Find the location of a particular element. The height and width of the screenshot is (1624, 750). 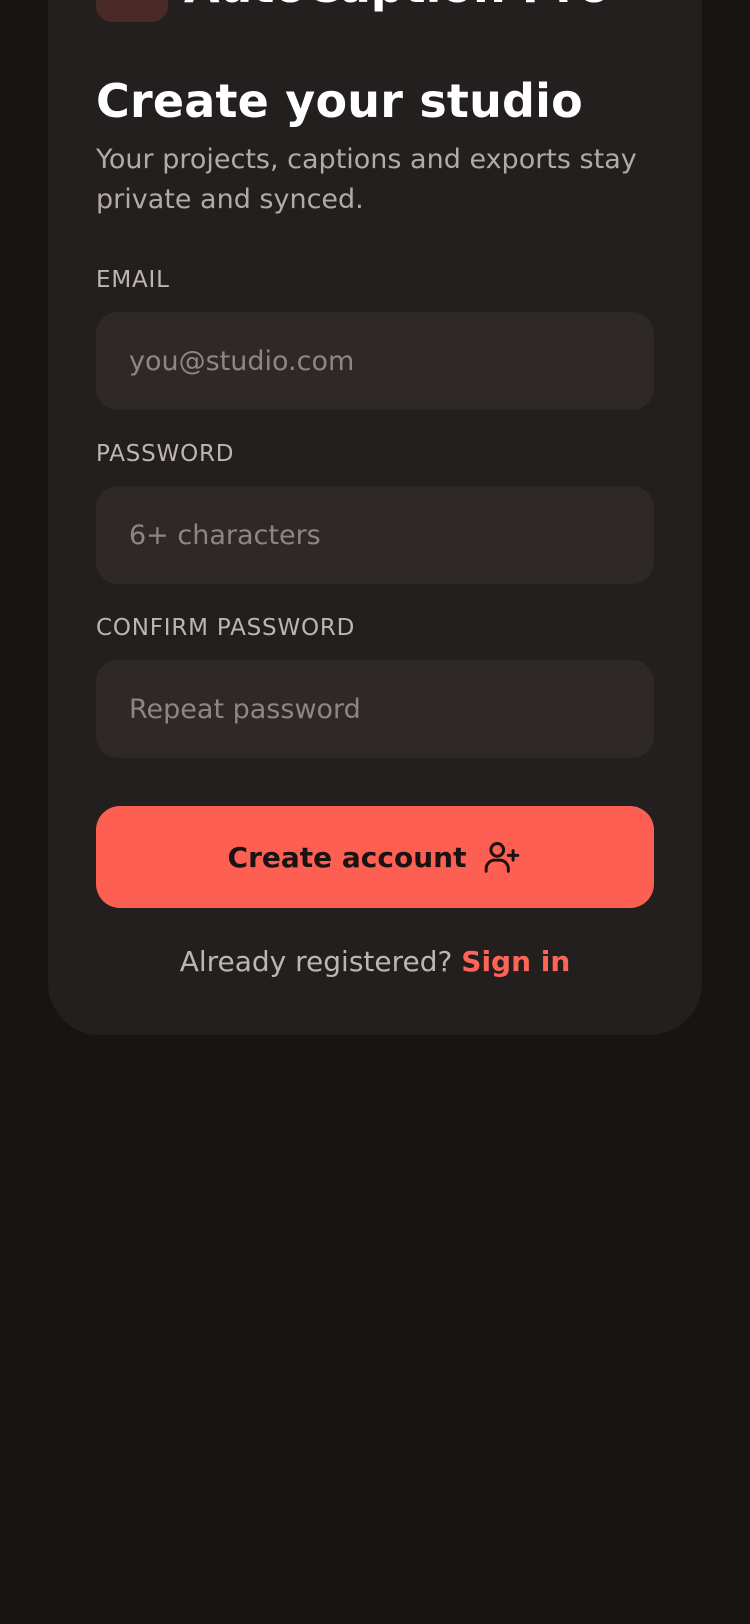

email-label: EMAIL is located at coordinates (133, 280).